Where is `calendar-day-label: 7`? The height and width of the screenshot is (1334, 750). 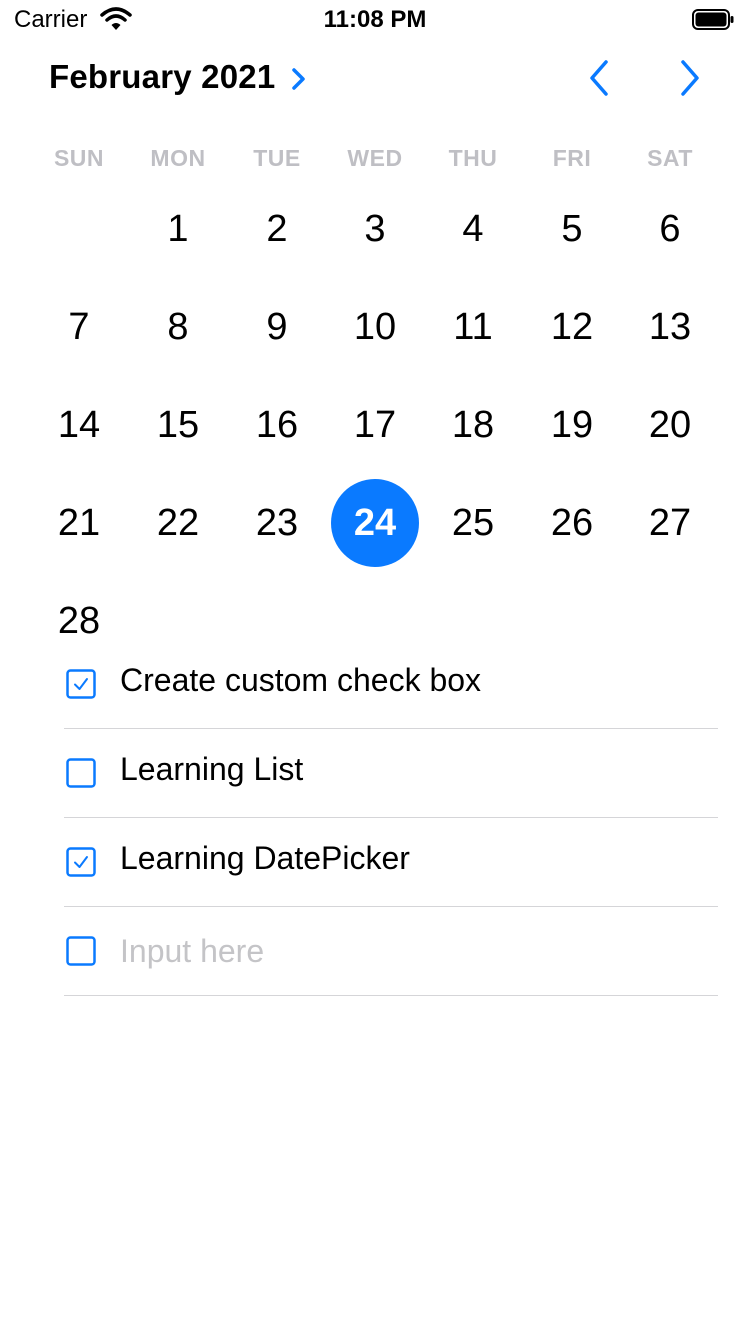 calendar-day-label: 7 is located at coordinates (79, 326).